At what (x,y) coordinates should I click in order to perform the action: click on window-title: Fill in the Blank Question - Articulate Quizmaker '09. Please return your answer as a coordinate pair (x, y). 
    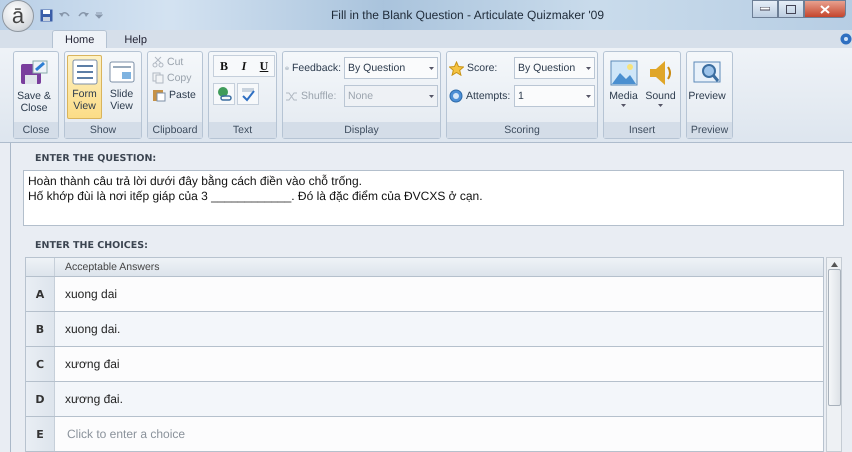
    Looking at the image, I should click on (468, 15).